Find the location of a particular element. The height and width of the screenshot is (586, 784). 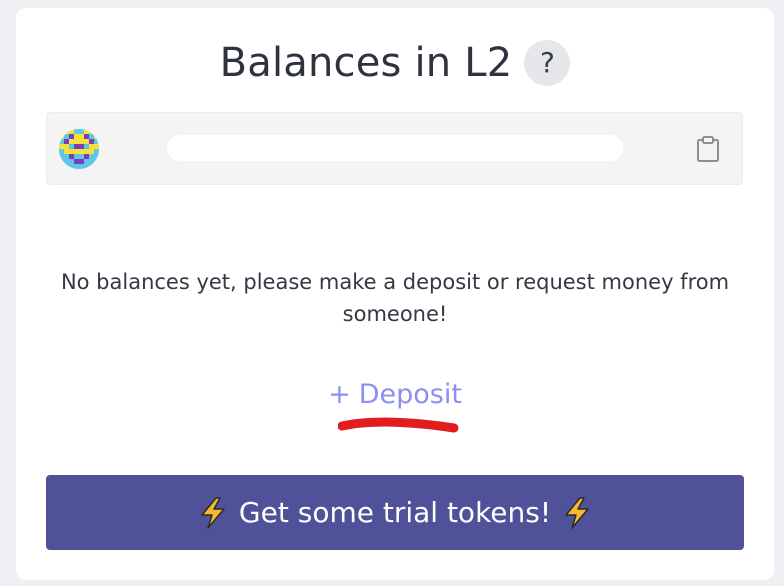

trial-button-label: Get some trial tokens! is located at coordinates (395, 512).